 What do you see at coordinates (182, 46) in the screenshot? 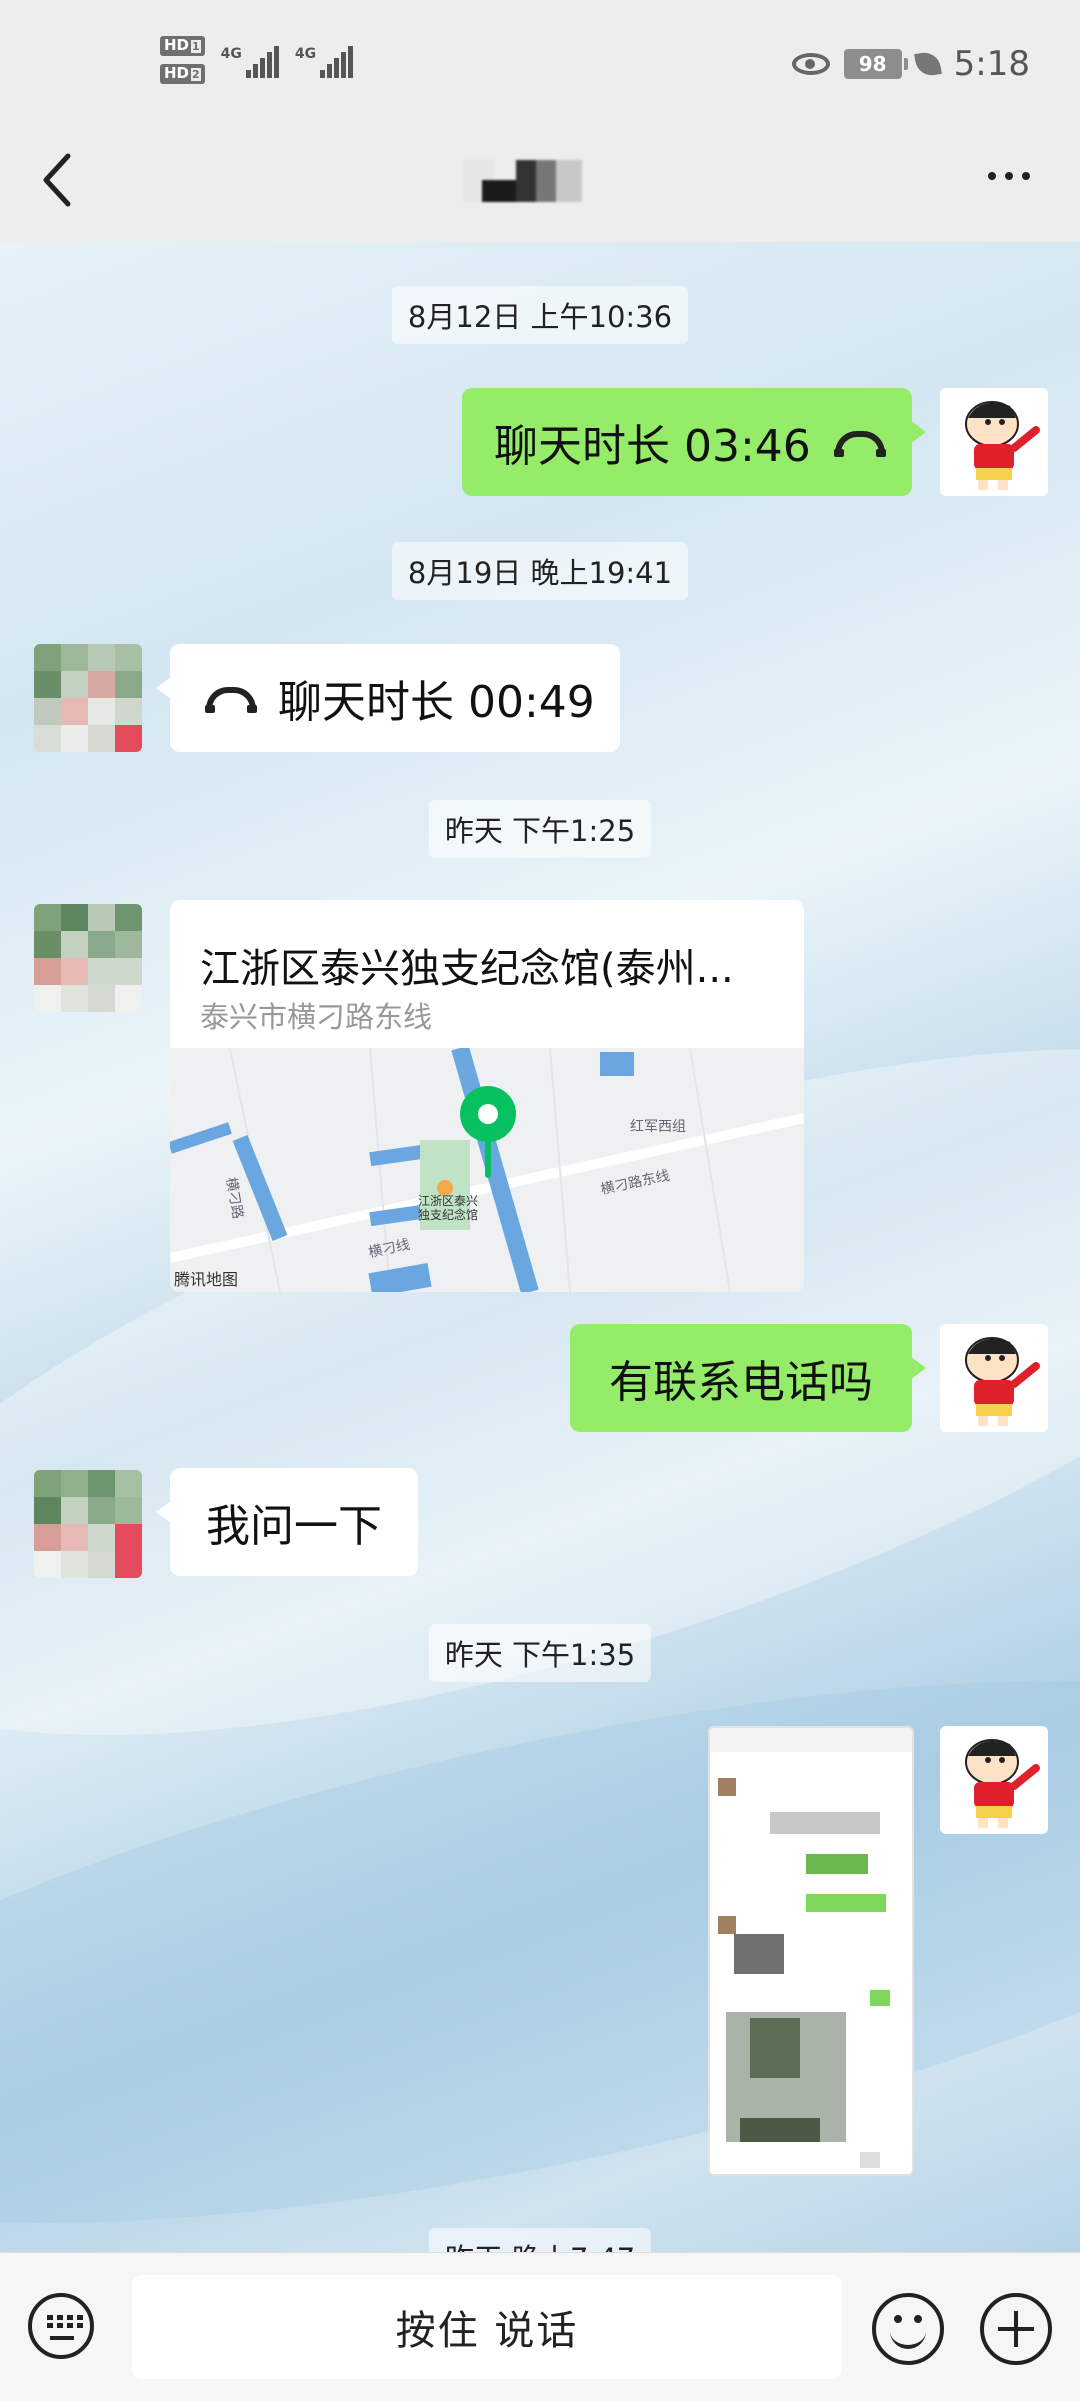
I see `hd-badge-sim1: HD 1` at bounding box center [182, 46].